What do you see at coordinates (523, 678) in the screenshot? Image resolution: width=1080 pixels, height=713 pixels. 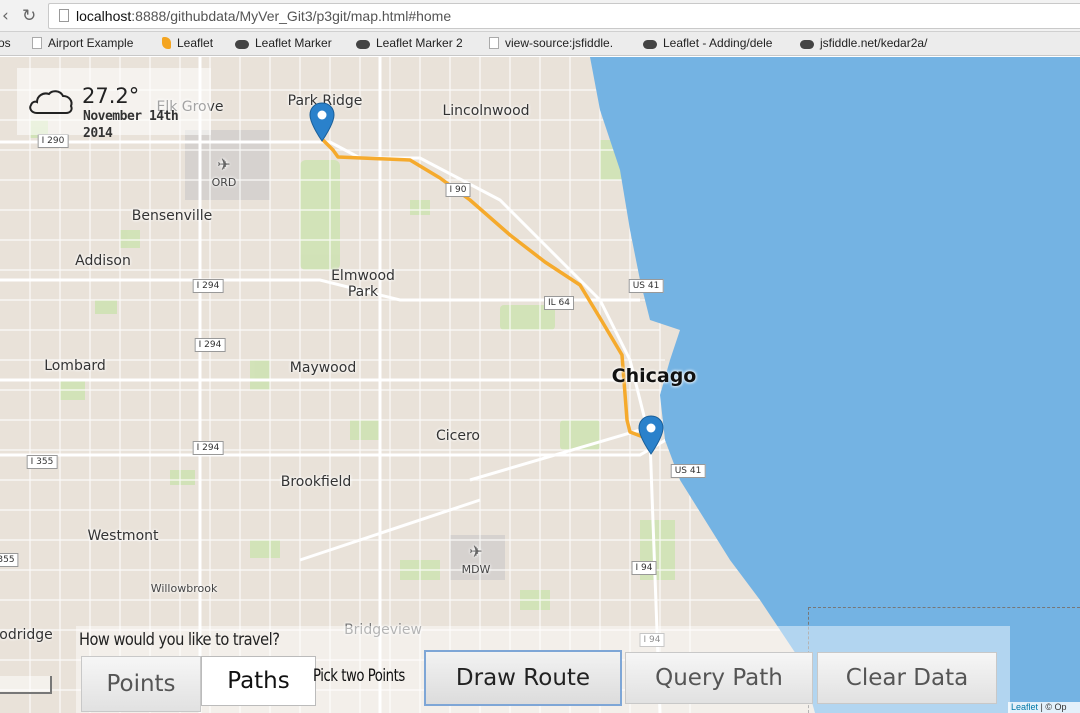 I see `draw-route-button: Draw Route` at bounding box center [523, 678].